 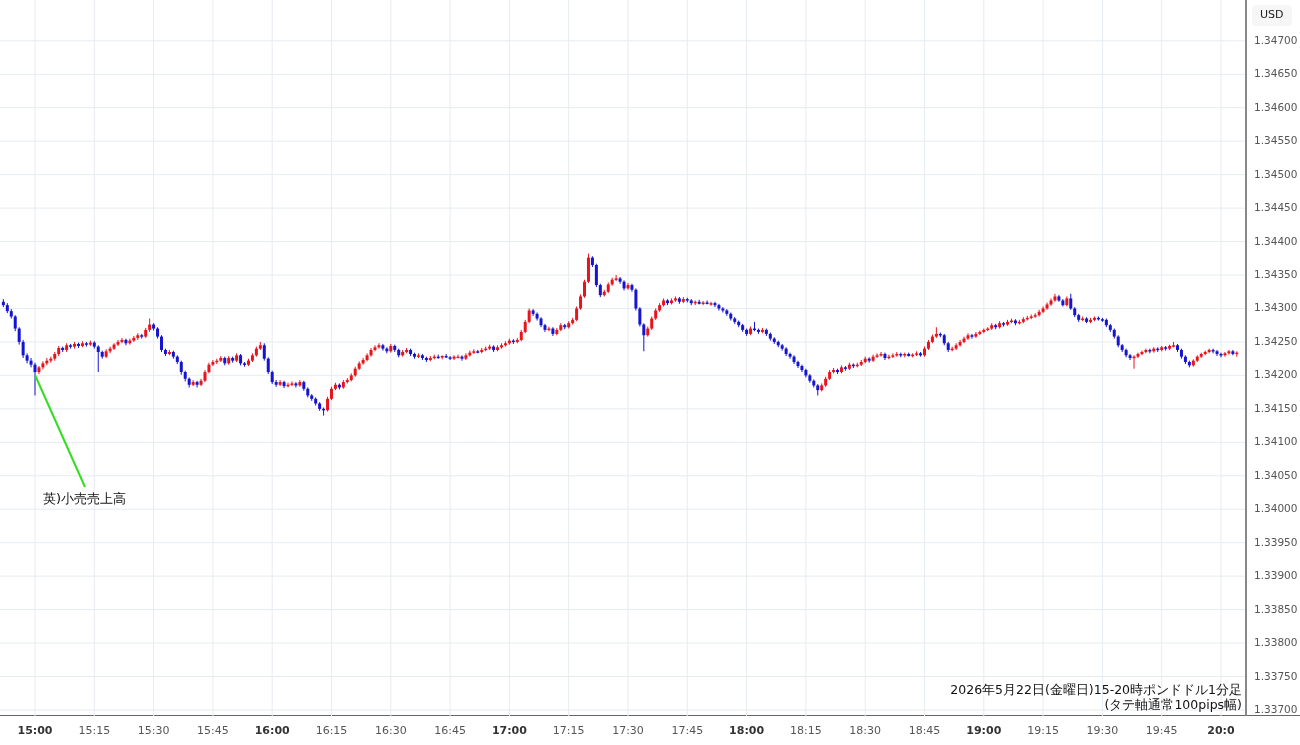 I want to click on time-label: 16:45, so click(x=450, y=731).